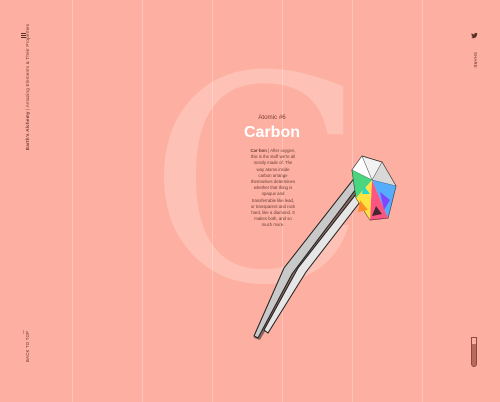 The width and height of the screenshot is (500, 402). What do you see at coordinates (27, 130) in the screenshot?
I see `site-title-bold: Earth's Alchemy` at bounding box center [27, 130].